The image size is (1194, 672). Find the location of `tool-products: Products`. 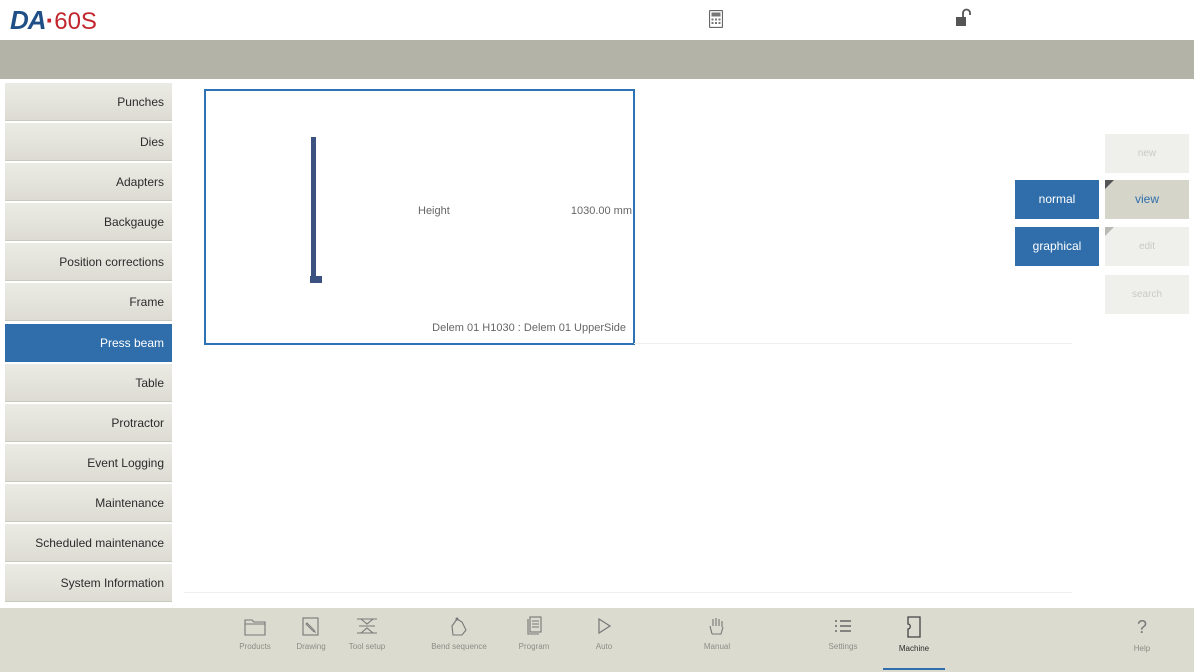

tool-products: Products is located at coordinates (255, 642).